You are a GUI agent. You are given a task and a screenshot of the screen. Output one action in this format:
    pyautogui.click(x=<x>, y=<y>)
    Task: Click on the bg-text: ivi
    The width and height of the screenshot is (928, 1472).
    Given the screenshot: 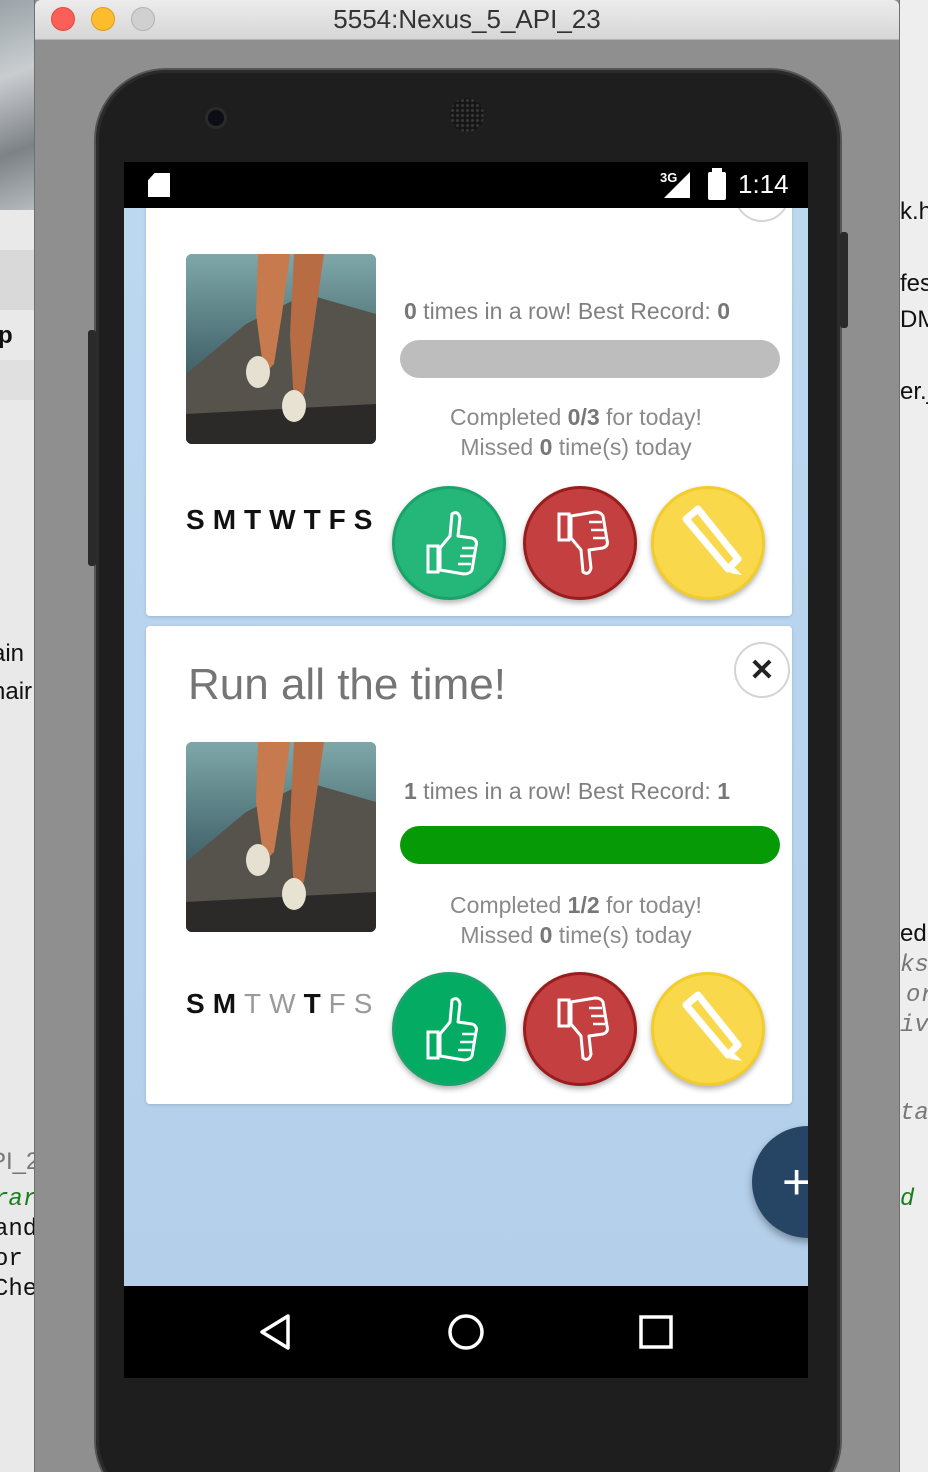 What is the action you would take?
    pyautogui.click(x=914, y=1025)
    